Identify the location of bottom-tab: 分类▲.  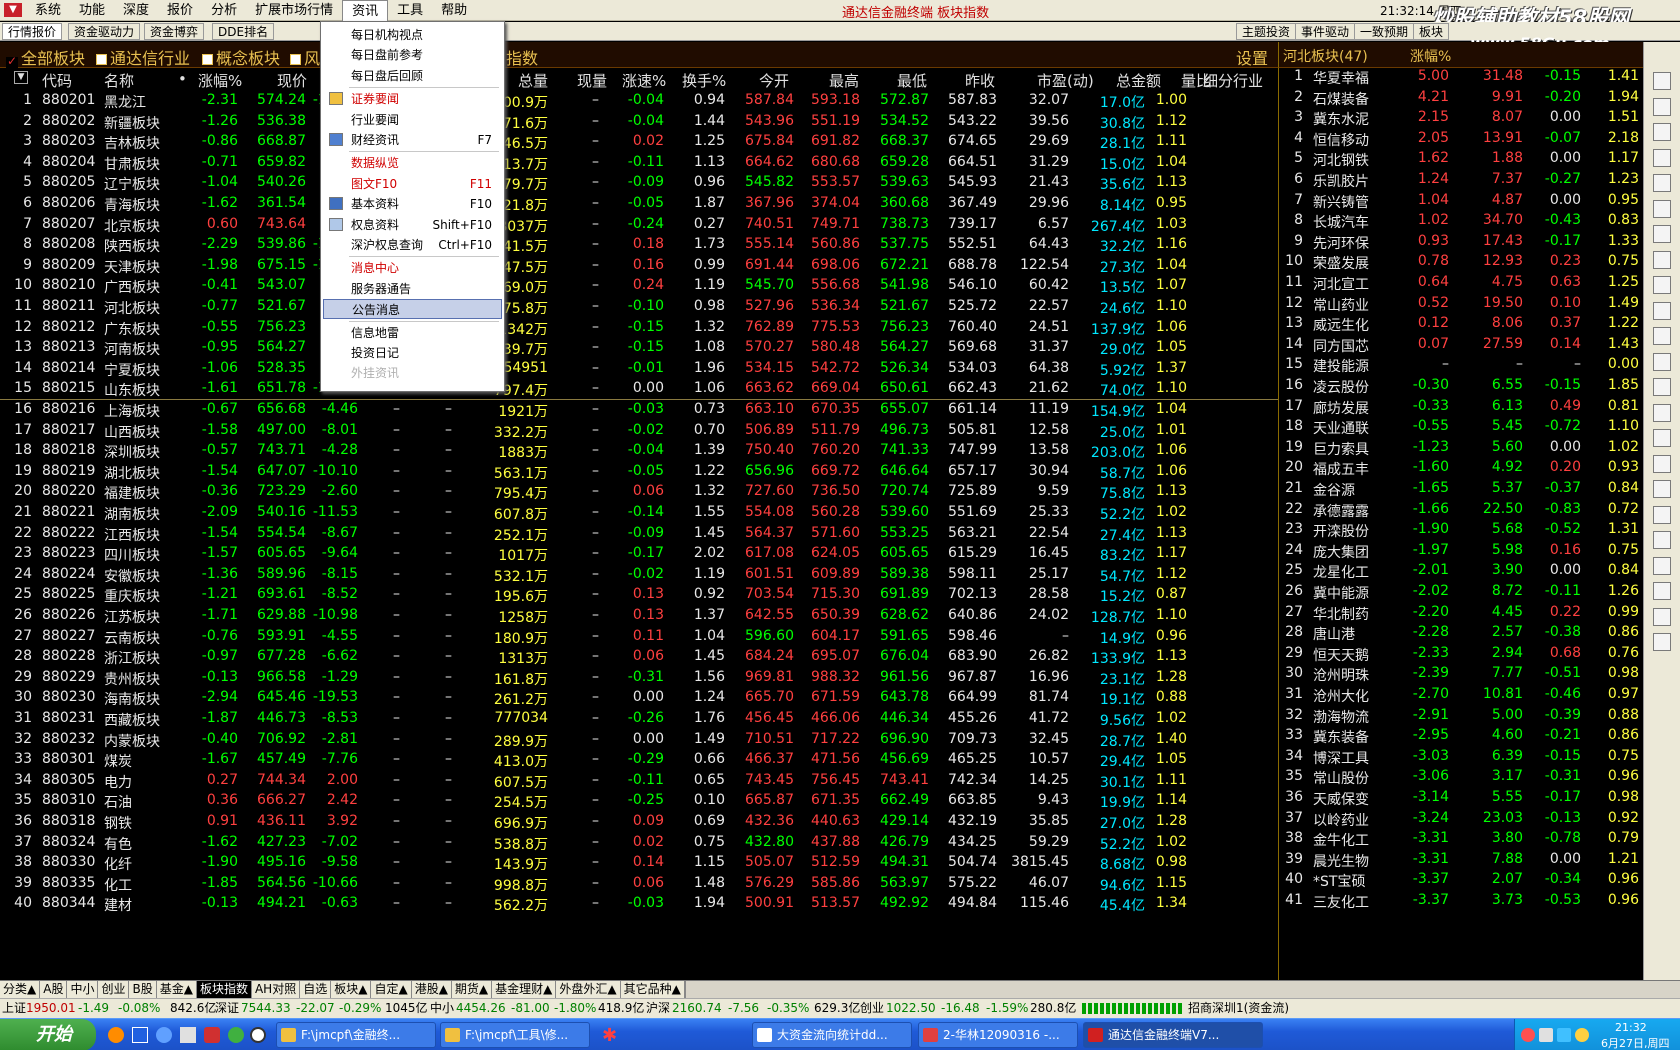
(20, 990).